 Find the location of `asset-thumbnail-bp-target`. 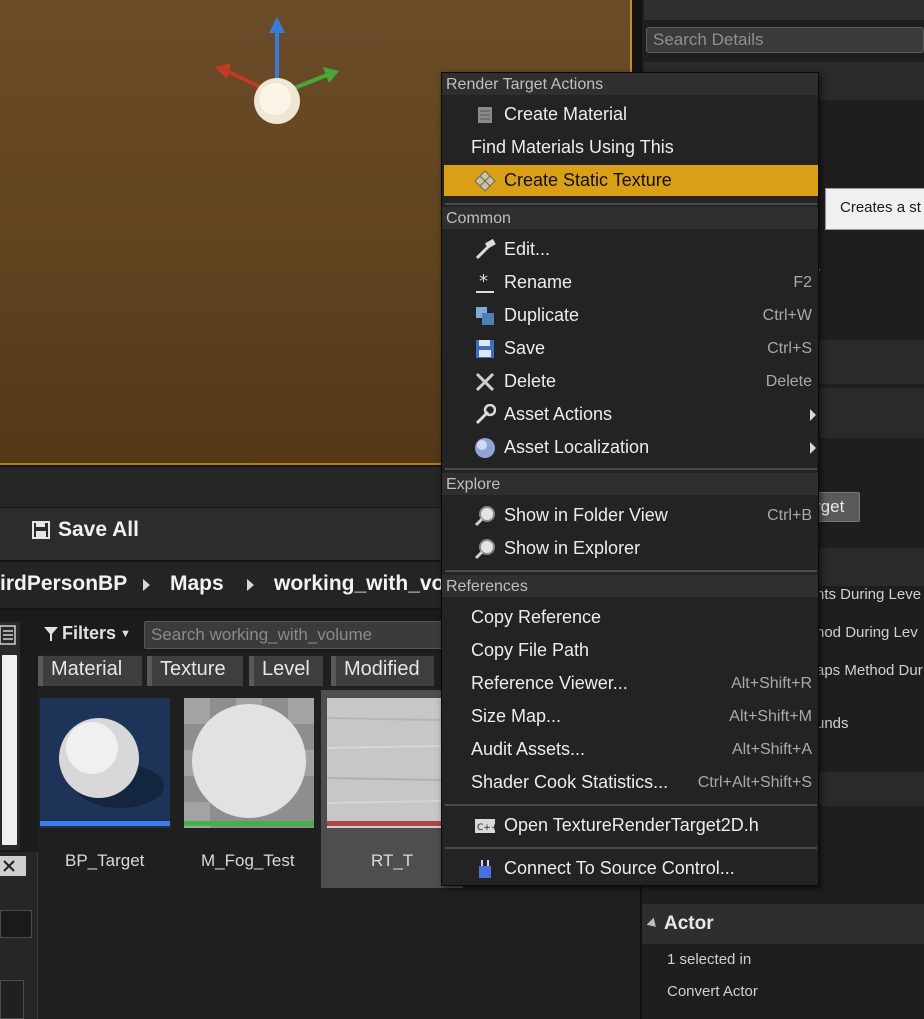

asset-thumbnail-bp-target is located at coordinates (105, 763).